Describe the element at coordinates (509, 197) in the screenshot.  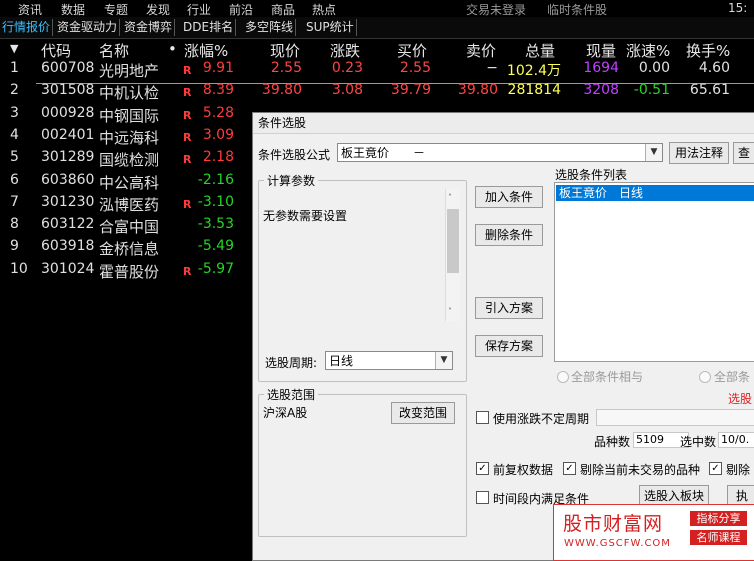
I see `add-condition-button: 加入条件` at that location.